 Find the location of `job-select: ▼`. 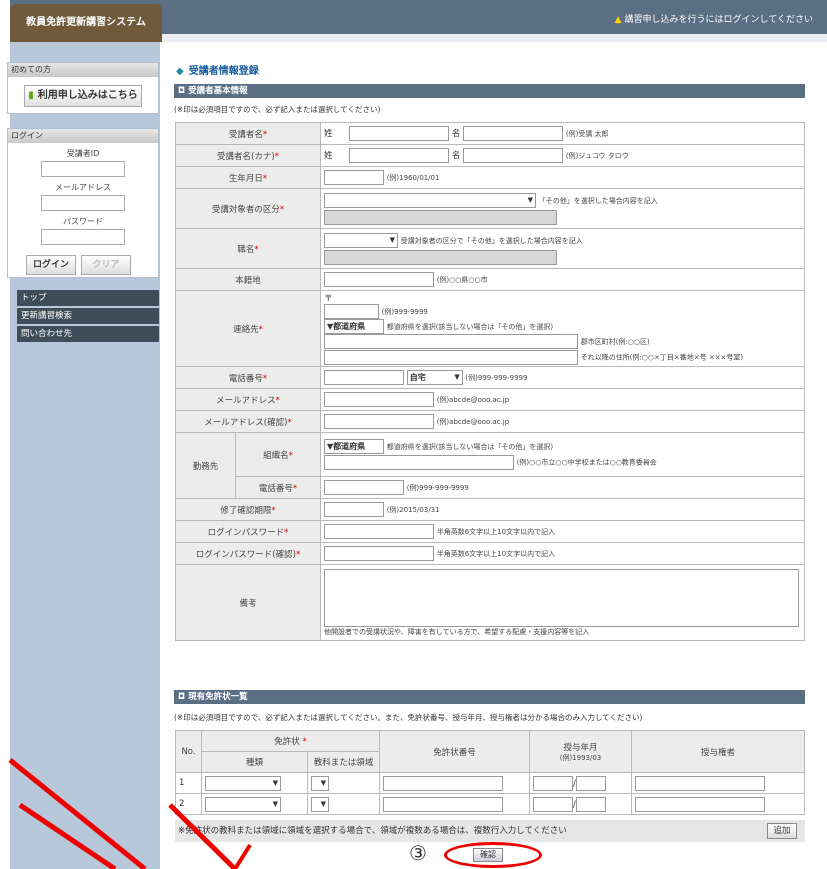

job-select: ▼ is located at coordinates (361, 240).